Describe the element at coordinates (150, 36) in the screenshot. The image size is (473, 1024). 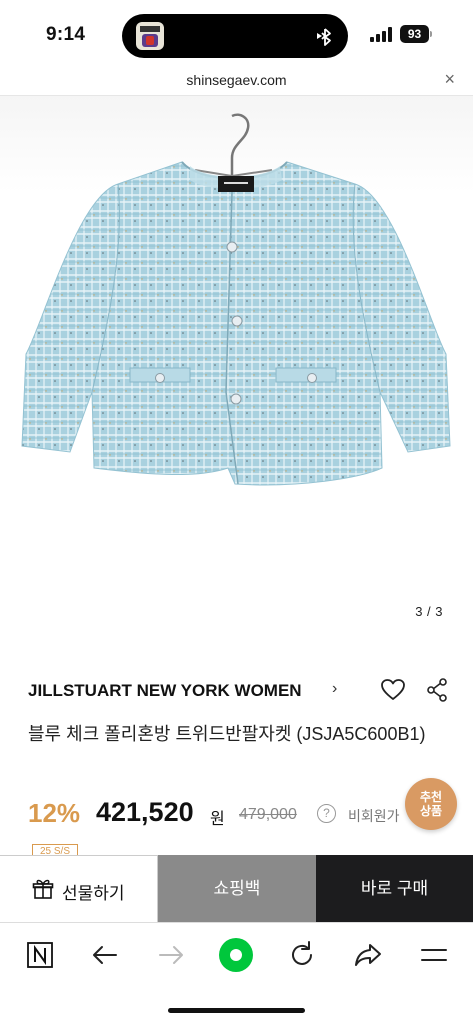
I see `now-playing-art` at that location.